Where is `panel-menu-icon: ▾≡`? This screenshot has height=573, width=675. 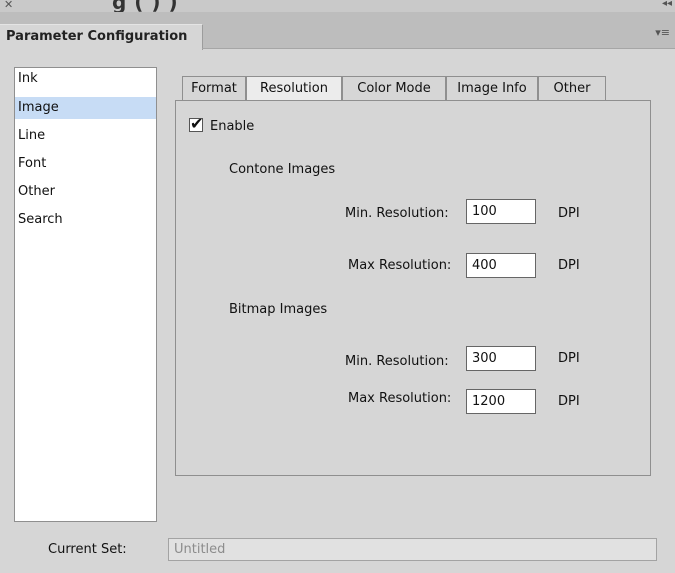
panel-menu-icon: ▾≡ is located at coordinates (662, 32).